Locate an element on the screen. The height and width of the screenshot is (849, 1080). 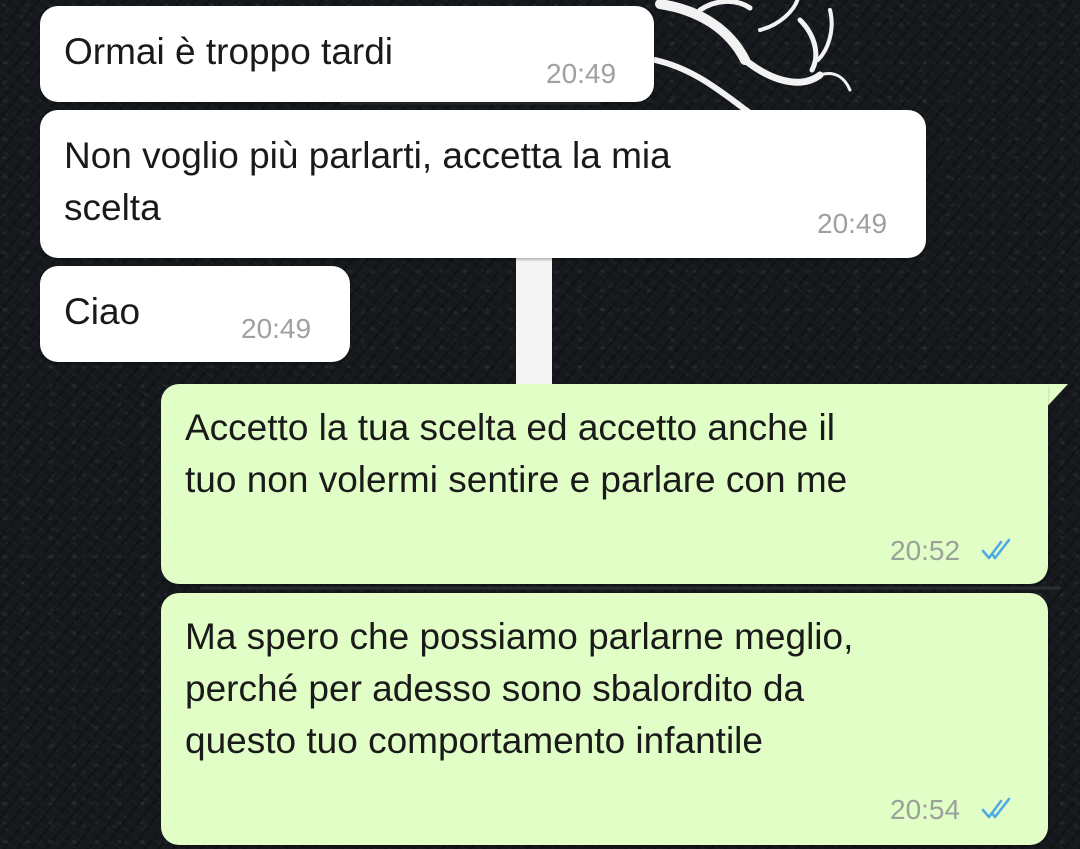
incoming-message: Ormai è troppo tardi 20:49 is located at coordinates (347, 54).